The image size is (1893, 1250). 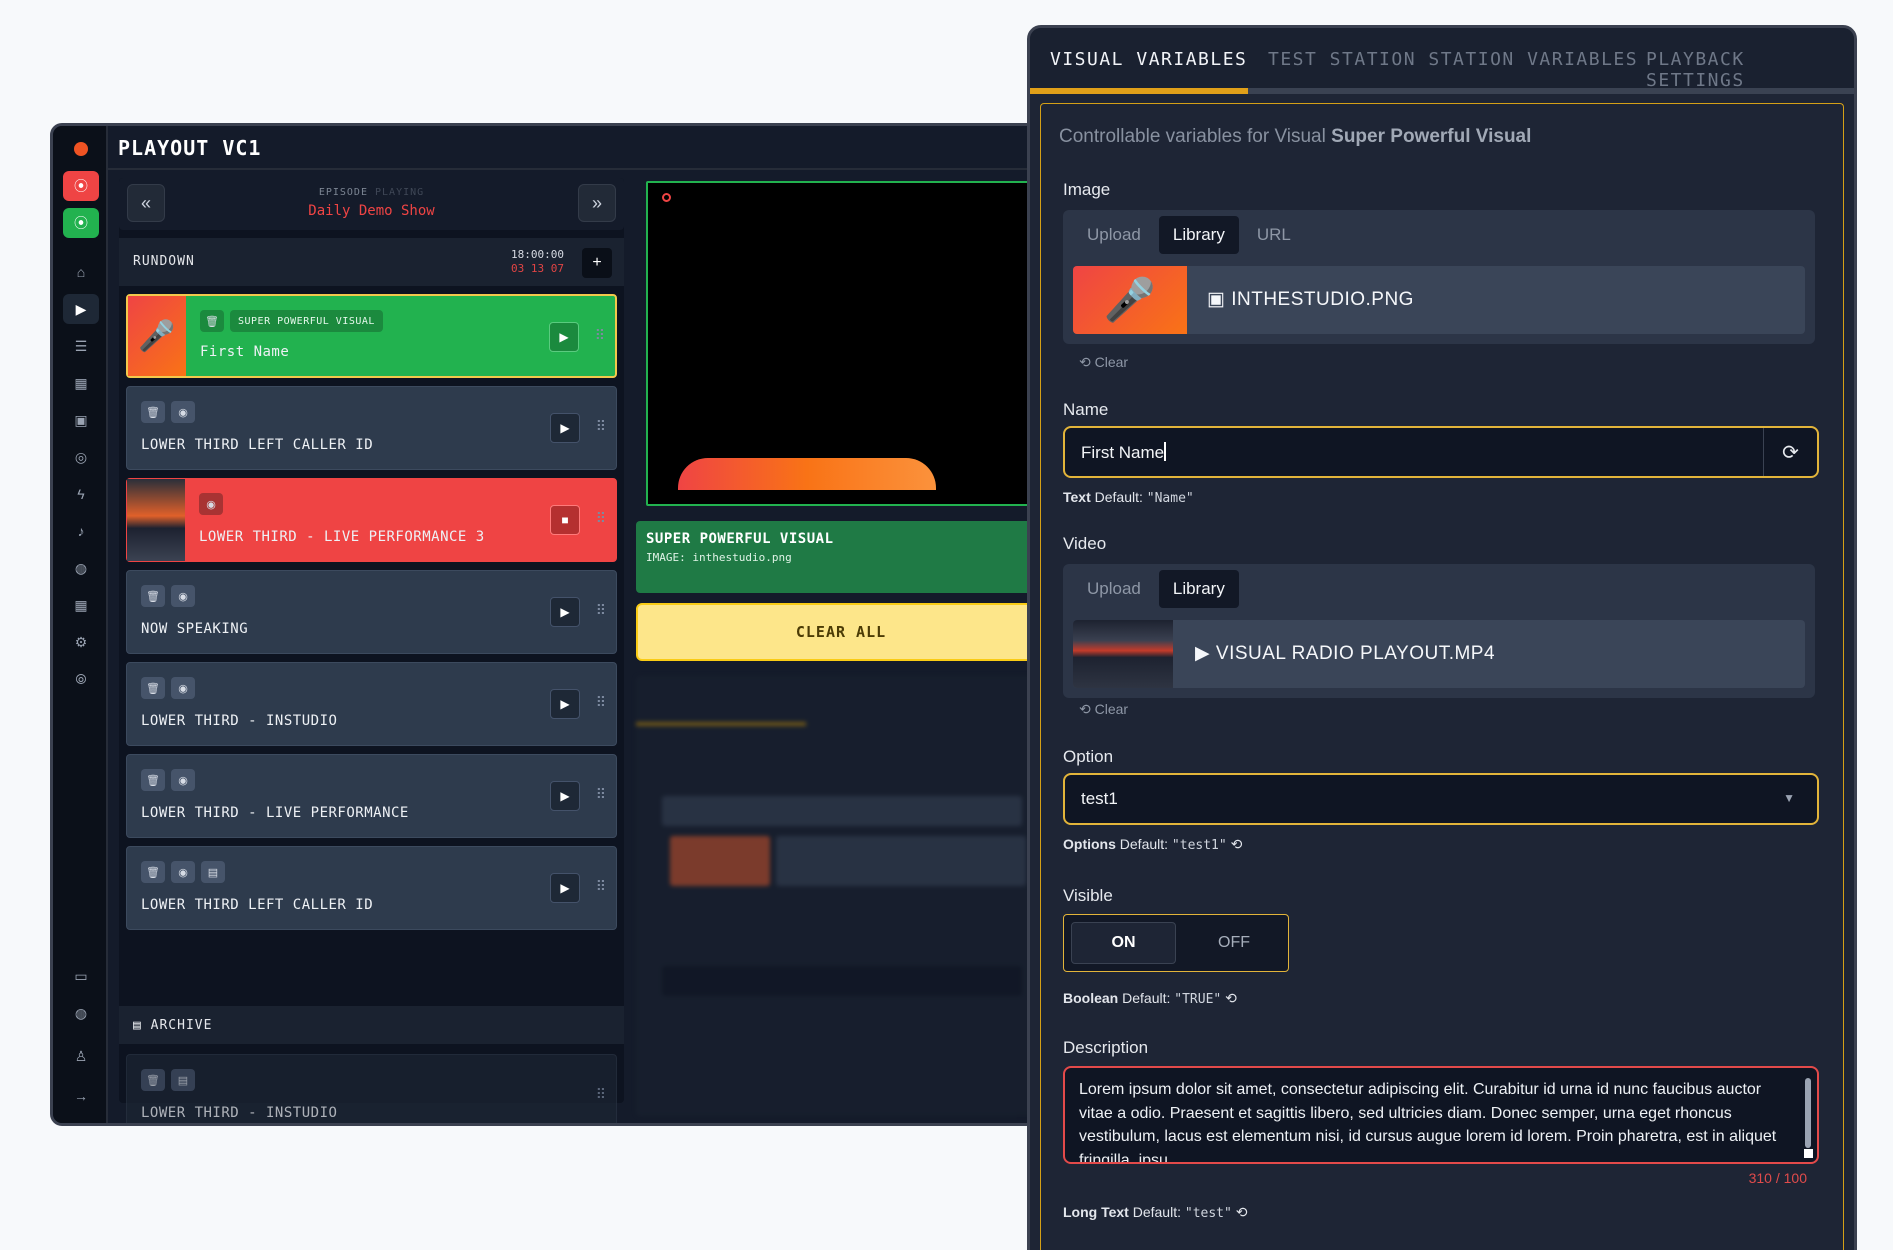 I want to click on video-clear-link: ⟲ Clear, so click(x=1103, y=709).